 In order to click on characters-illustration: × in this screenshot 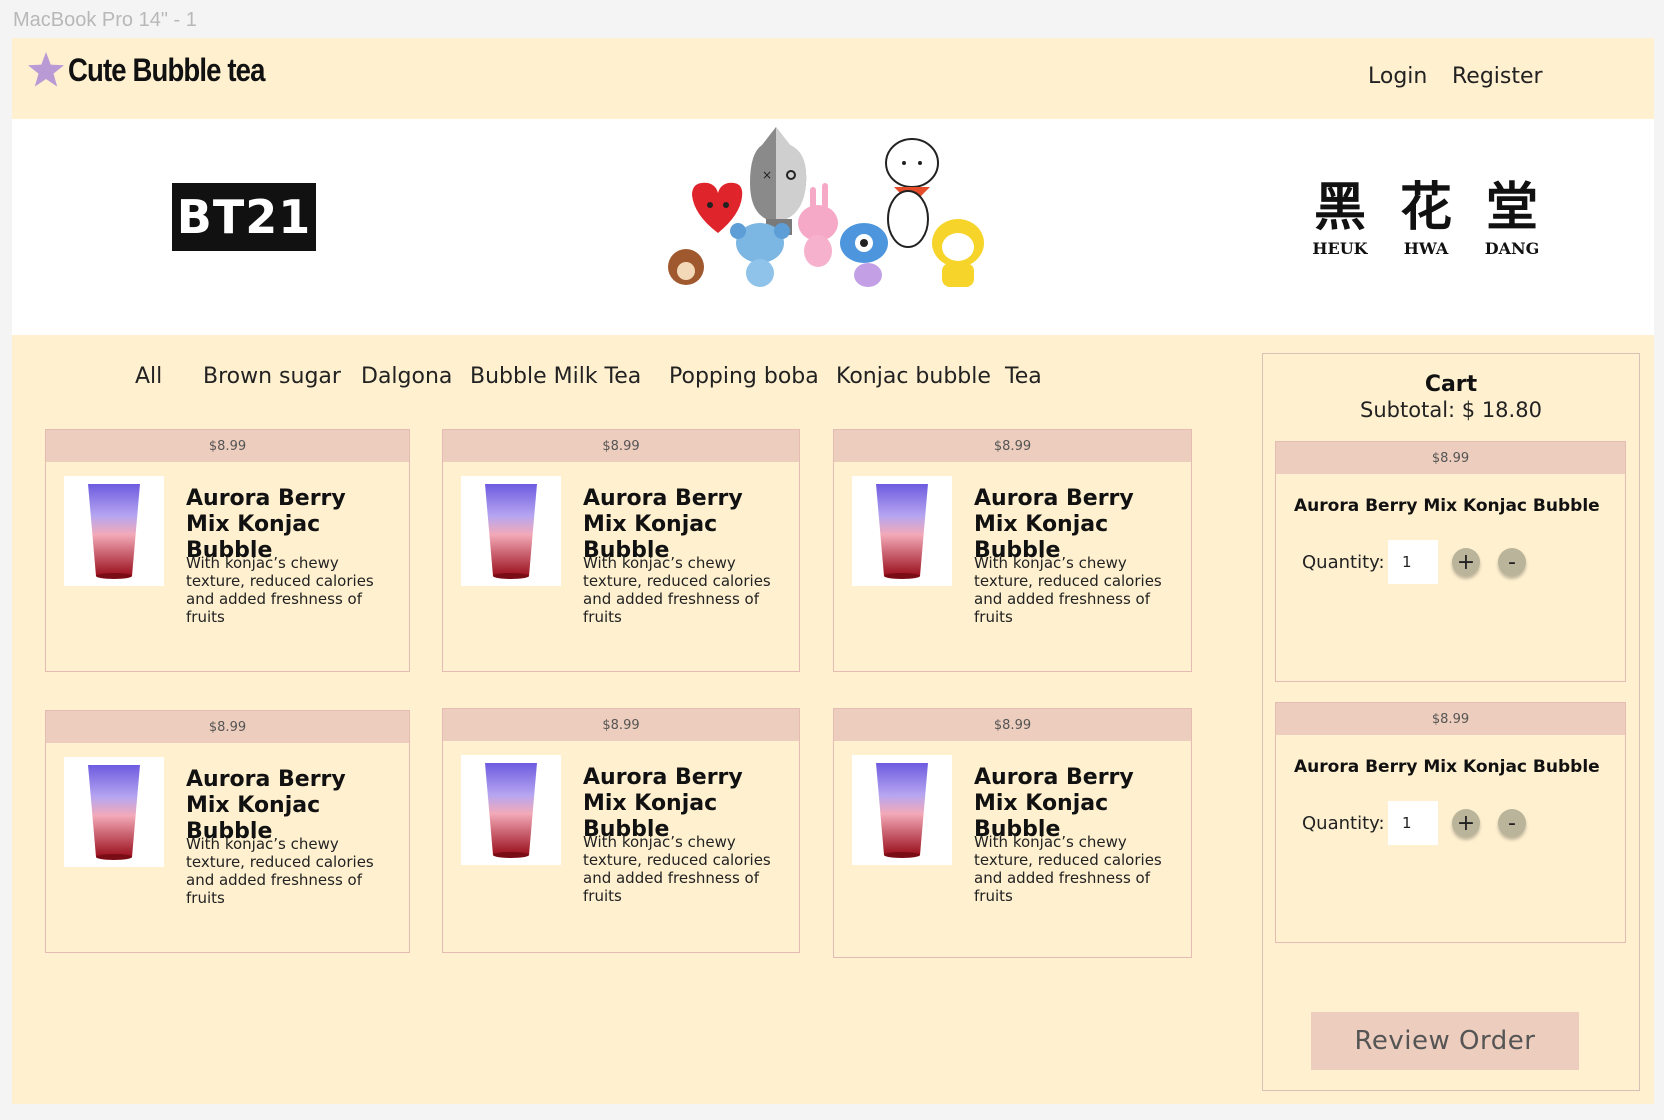, I will do `click(826, 207)`.